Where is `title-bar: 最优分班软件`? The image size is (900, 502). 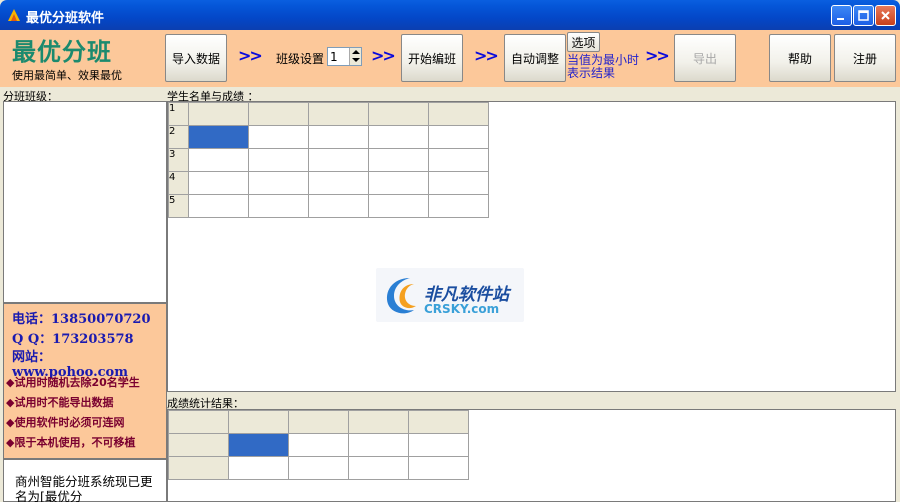 title-bar: 最优分班软件 is located at coordinates (450, 15).